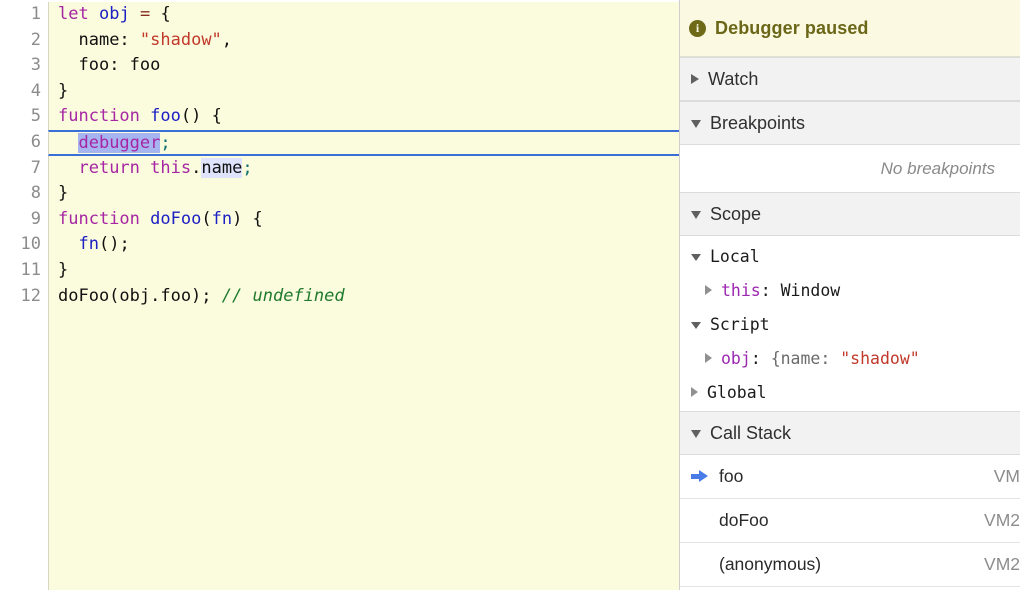 Image resolution: width=1020 pixels, height=590 pixels. I want to click on section-header-watch: Watch, so click(850, 79).